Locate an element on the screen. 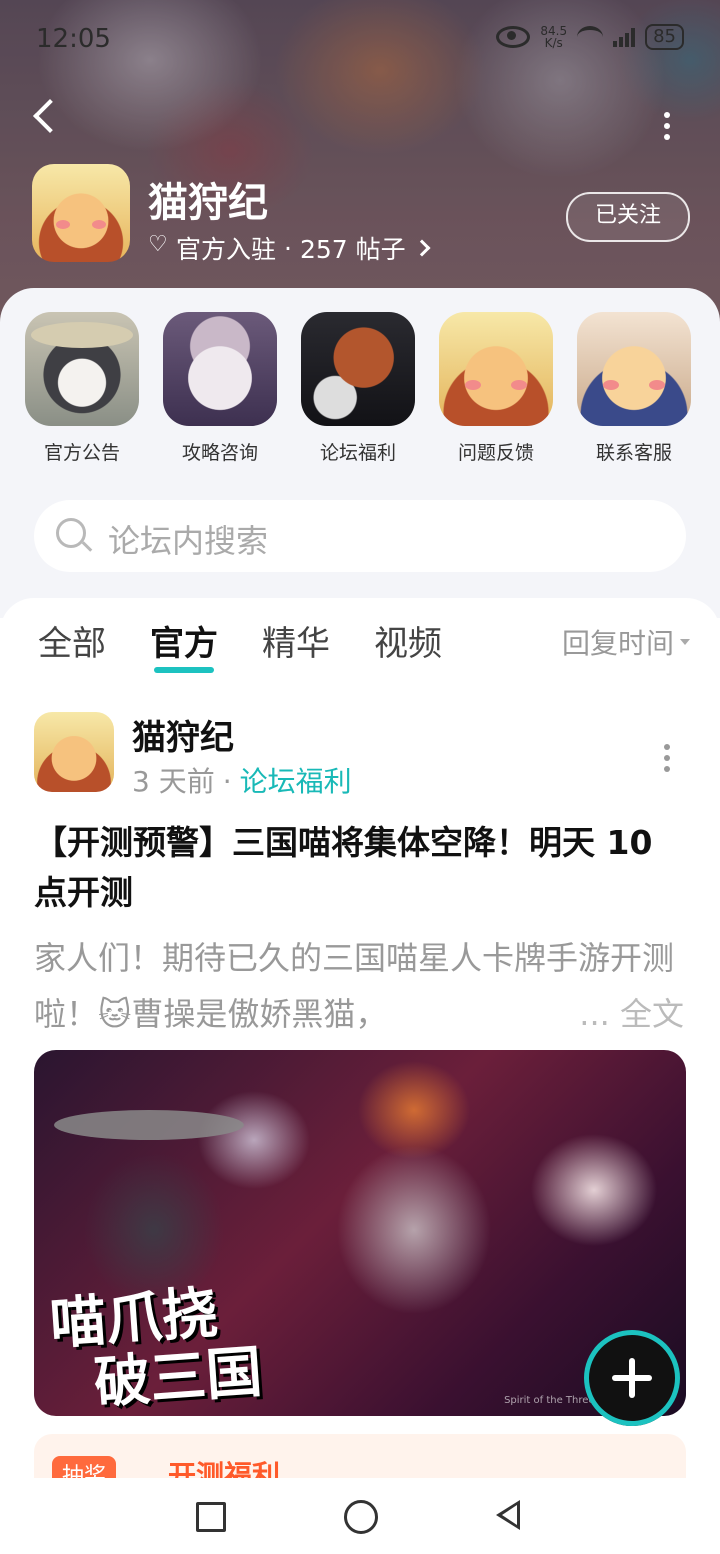  category-forum-benefits: 论坛福利 is located at coordinates (358, 388).